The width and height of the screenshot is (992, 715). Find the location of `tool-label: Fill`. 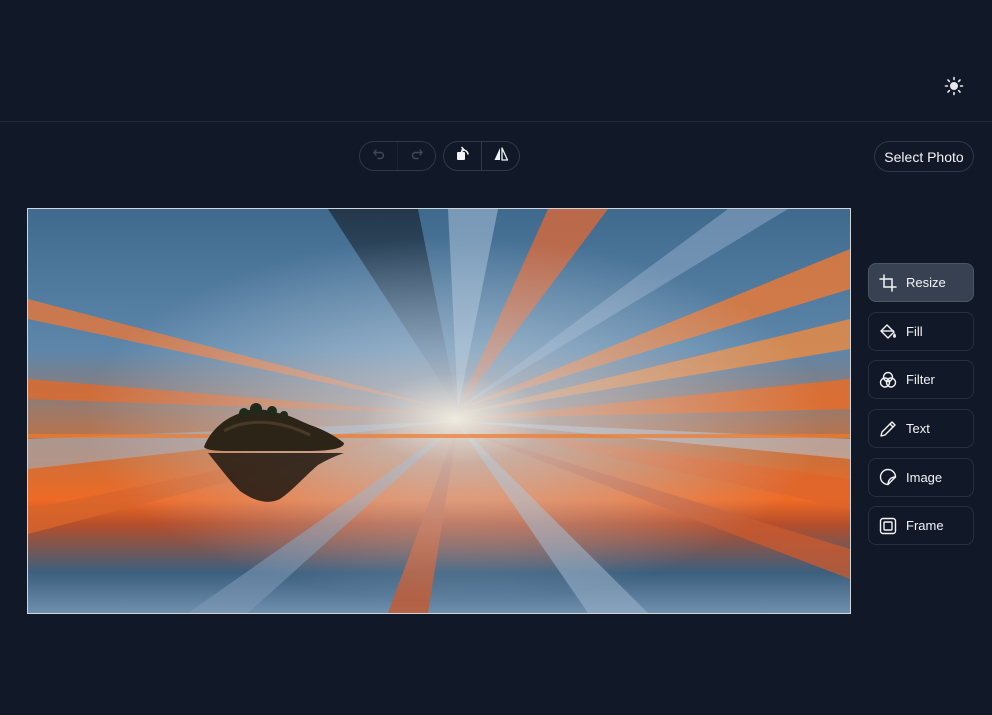

tool-label: Fill is located at coordinates (914, 331).